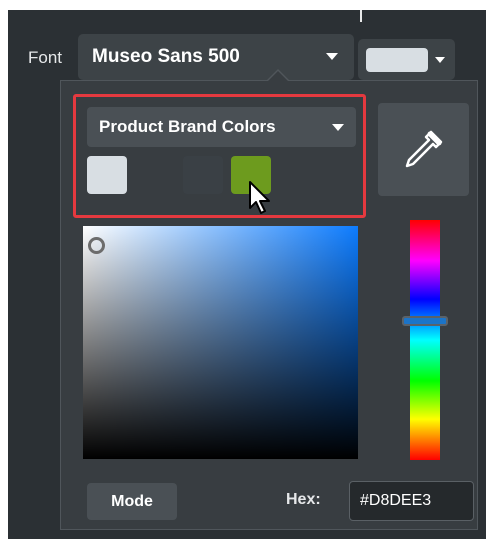 The height and width of the screenshot is (539, 494). I want to click on hex-label: Hex:, so click(303, 499).